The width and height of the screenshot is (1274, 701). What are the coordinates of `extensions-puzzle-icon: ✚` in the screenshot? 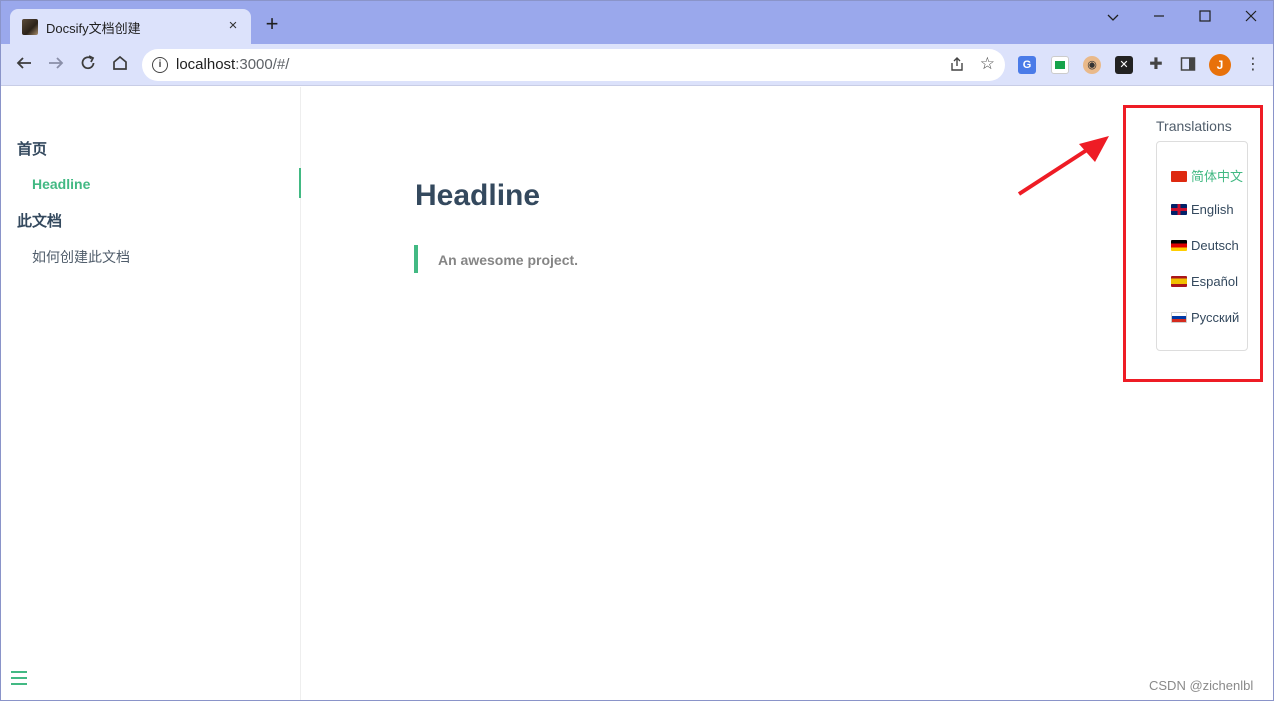 It's located at (1156, 65).